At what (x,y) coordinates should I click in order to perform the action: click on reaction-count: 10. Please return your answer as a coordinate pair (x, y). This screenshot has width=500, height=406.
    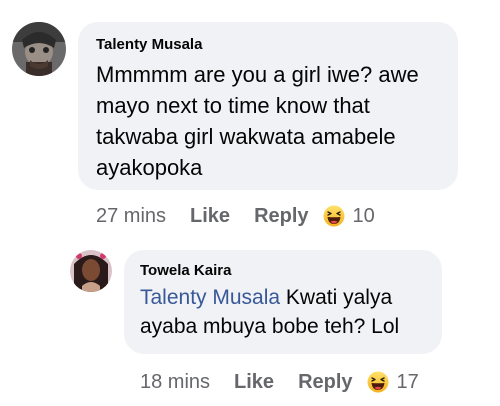
    Looking at the image, I should click on (363, 215).